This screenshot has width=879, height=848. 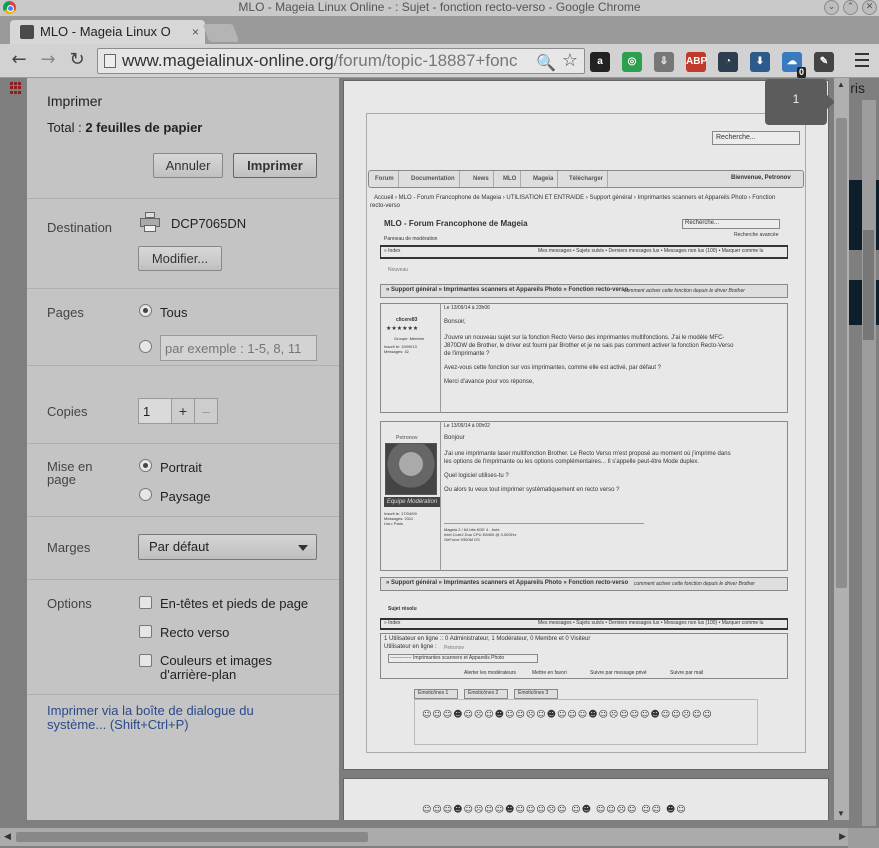 I want to click on preview-scrollbar: ▲ ▼, so click(x=841, y=449).